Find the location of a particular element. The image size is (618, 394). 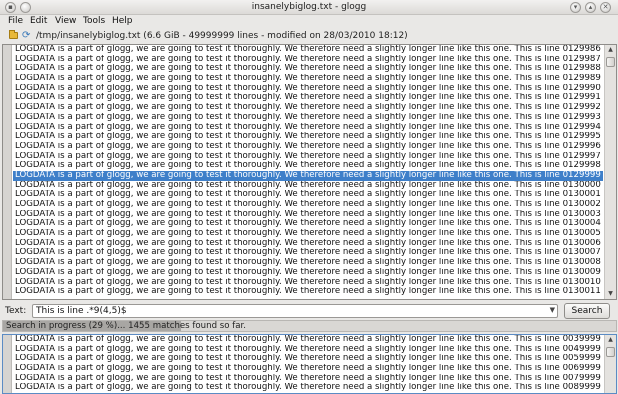

title-bar: ▪ insanelybiglog.txt - glogg ▾ ▴ ✕ is located at coordinates (309, 7).